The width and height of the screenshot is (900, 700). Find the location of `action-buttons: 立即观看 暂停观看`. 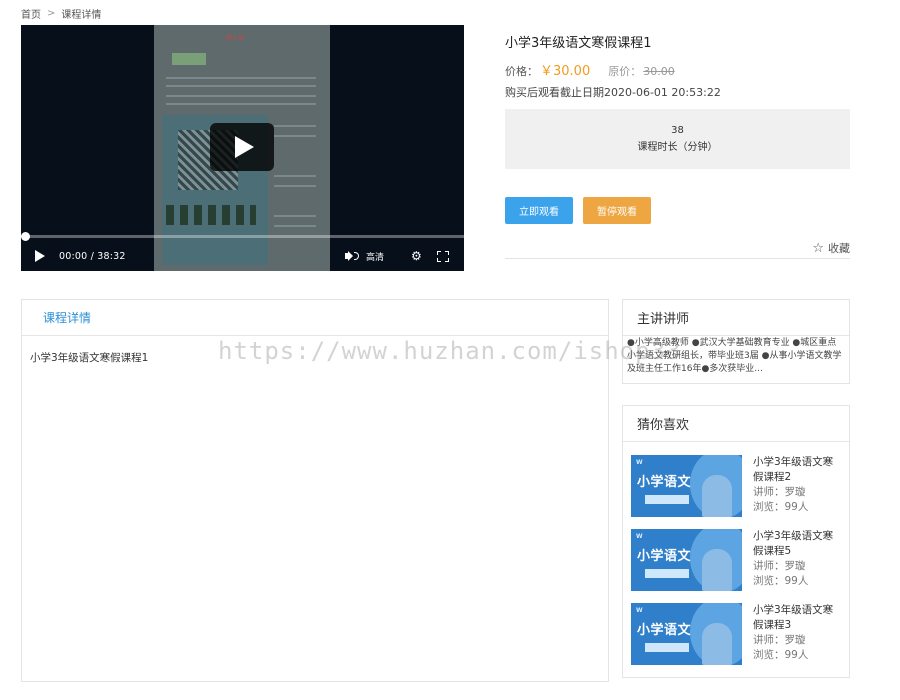

action-buttons: 立即观看 暂停观看 is located at coordinates (677, 210).